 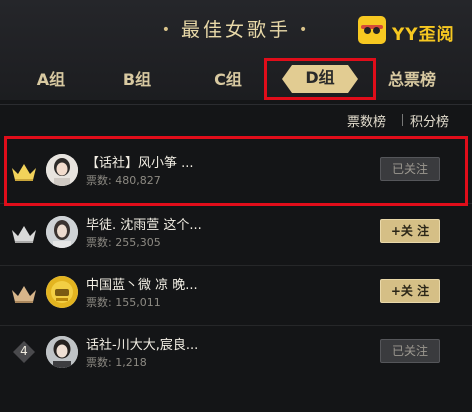 What do you see at coordinates (123, 242) in the screenshot?
I see `entry-votes: 票数: 255,305` at bounding box center [123, 242].